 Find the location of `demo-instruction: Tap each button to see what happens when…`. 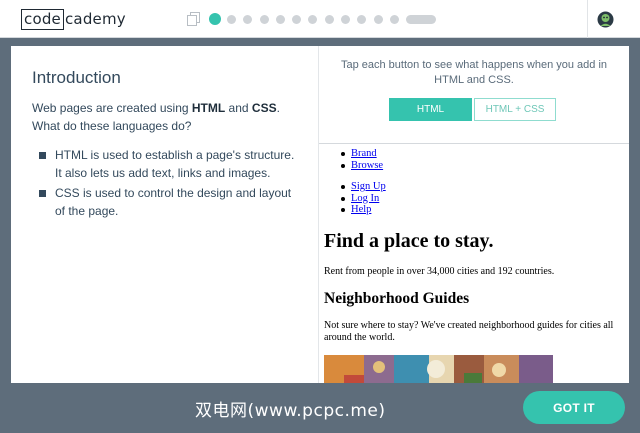

demo-instruction: Tap each button to see what happens when… is located at coordinates (474, 72).